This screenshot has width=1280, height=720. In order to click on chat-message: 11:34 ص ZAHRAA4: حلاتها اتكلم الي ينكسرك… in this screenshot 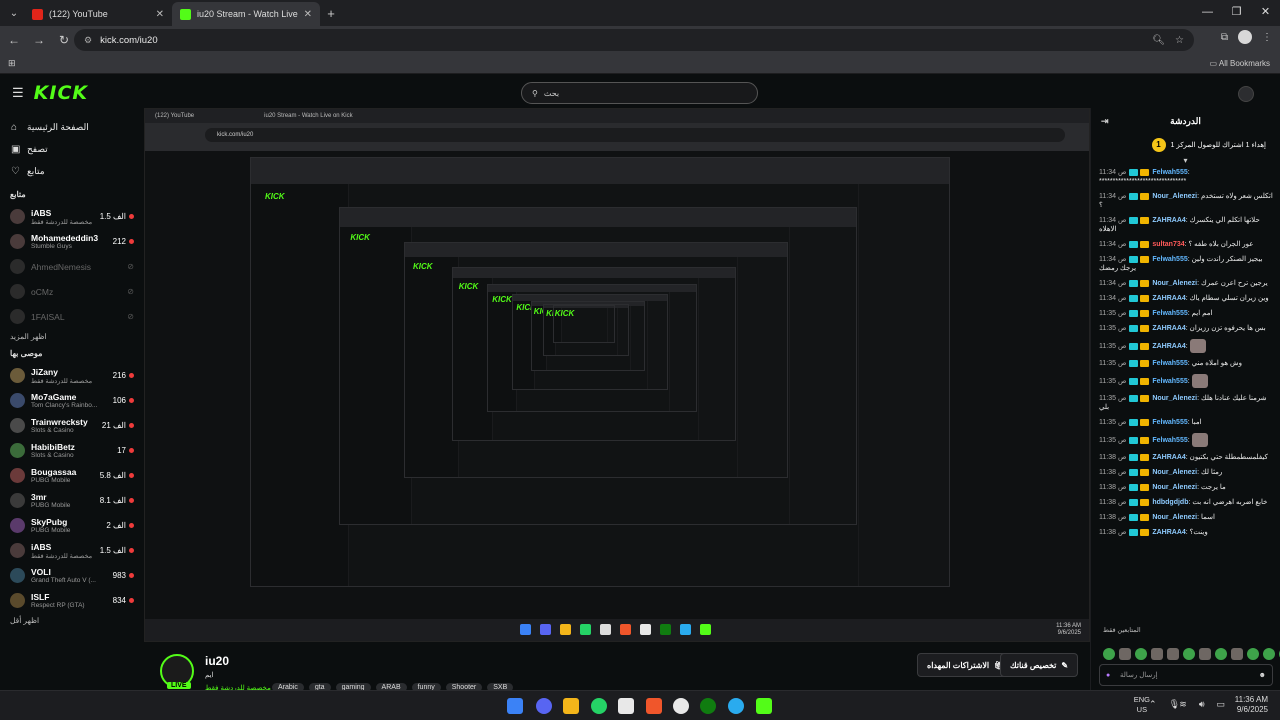, I will do `click(1186, 225)`.